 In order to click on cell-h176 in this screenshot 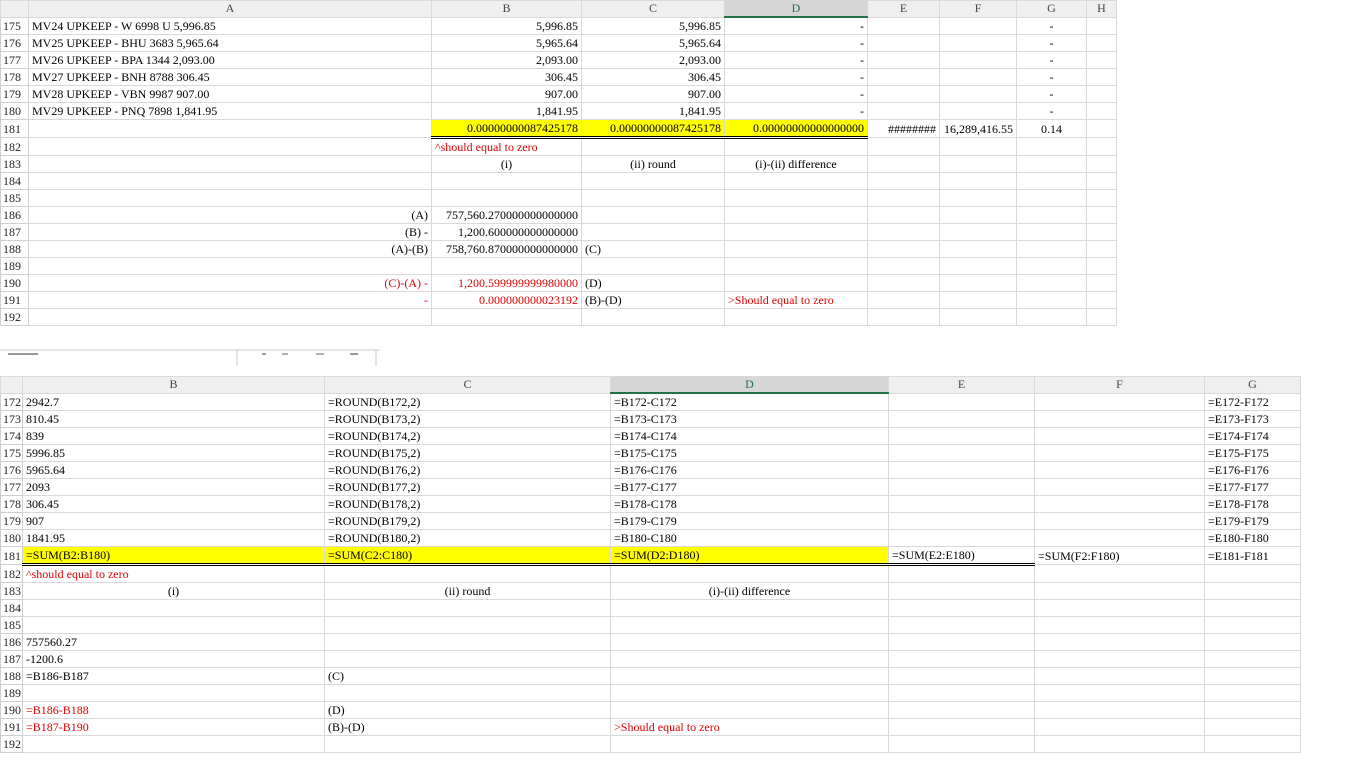, I will do `click(1101, 43)`.